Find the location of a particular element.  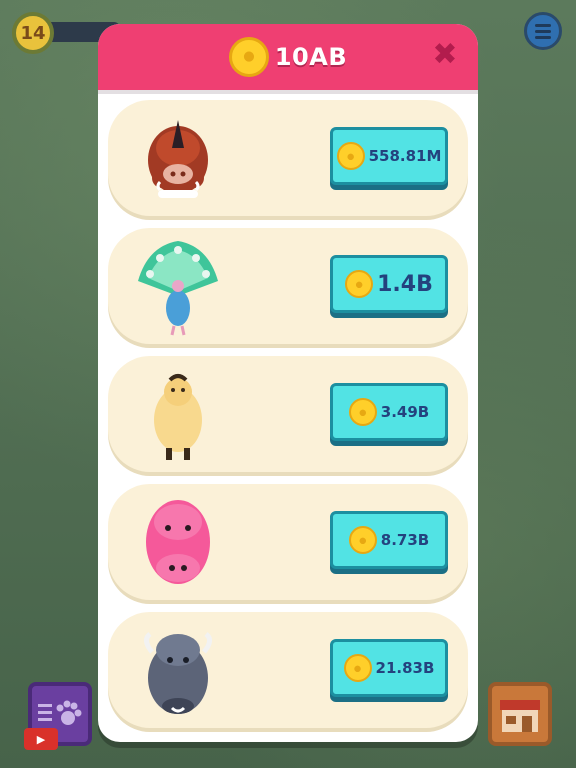

menu-button is located at coordinates (543, 31).